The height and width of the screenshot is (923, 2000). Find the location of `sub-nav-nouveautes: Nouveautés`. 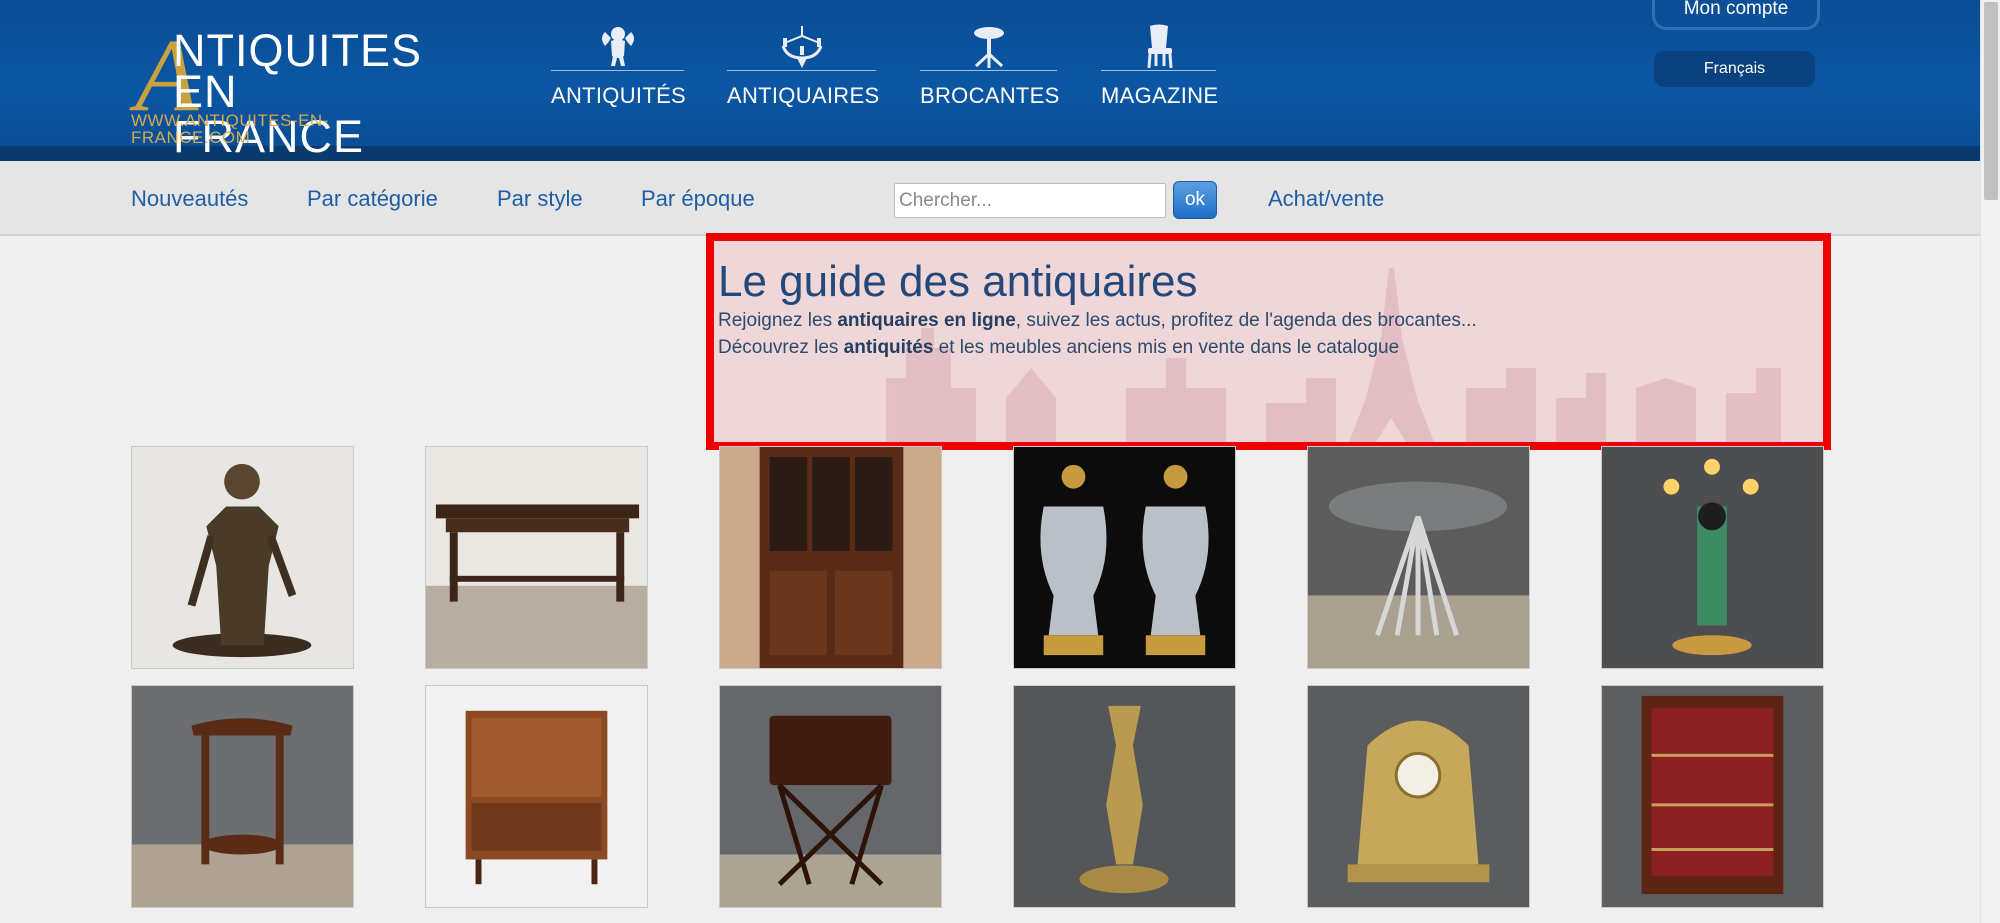

sub-nav-nouveautes: Nouveautés is located at coordinates (189, 199).